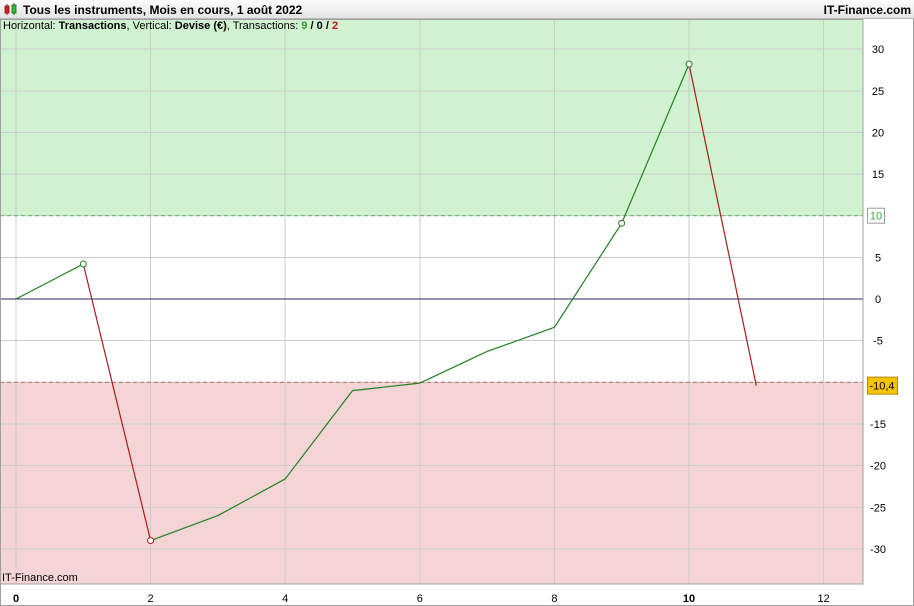 The image size is (914, 606). What do you see at coordinates (31, 26) in the screenshot?
I see `horizontal-prefix: Horizontal:` at bounding box center [31, 26].